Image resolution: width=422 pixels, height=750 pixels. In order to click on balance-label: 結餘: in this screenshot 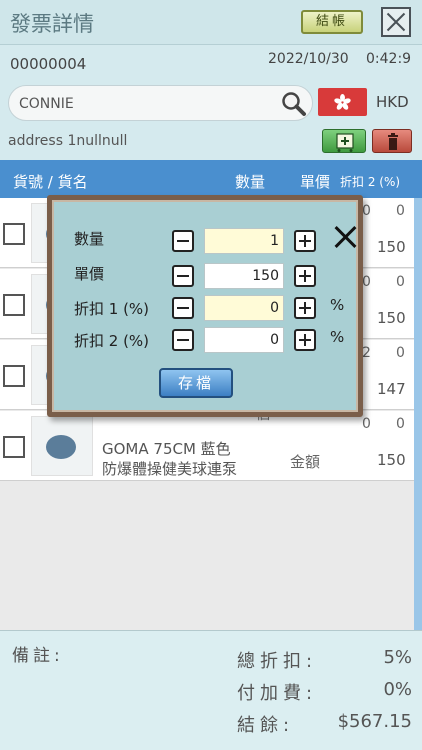, I will do `click(266, 725)`.